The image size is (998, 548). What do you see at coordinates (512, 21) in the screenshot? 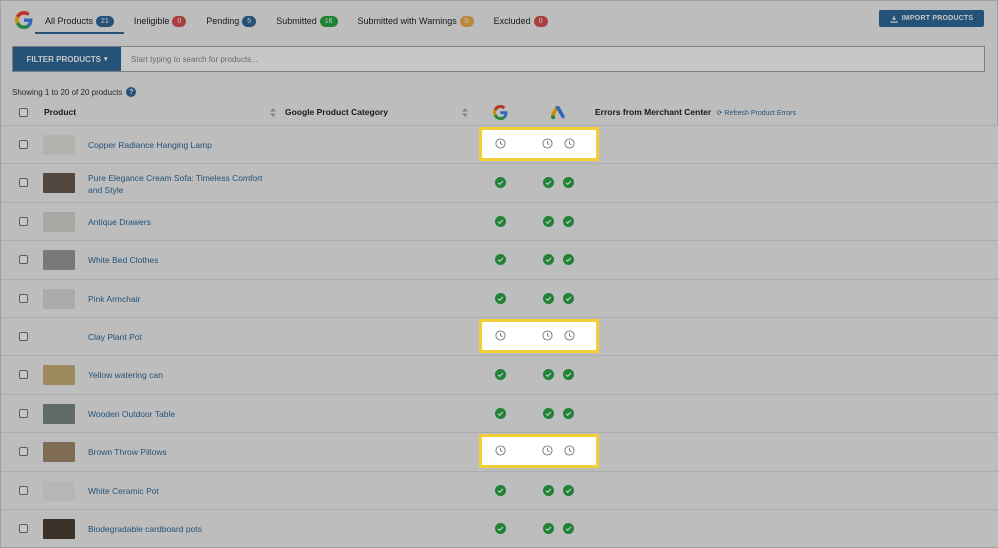
I see `tab-label: Excluded` at bounding box center [512, 21].